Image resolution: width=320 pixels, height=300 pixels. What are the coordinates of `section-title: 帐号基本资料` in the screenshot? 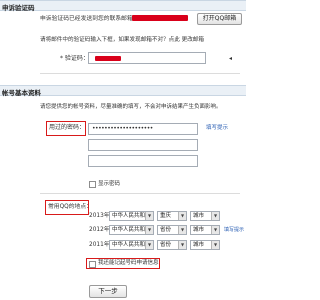 It's located at (21, 93).